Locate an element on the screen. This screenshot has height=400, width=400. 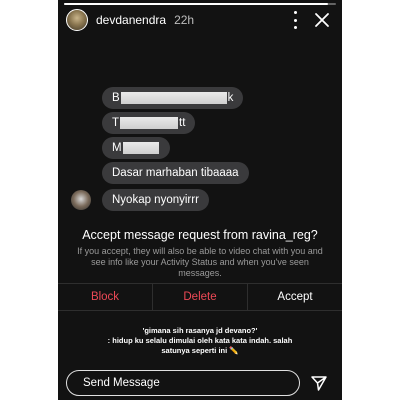
send-icon is located at coordinates (319, 383).